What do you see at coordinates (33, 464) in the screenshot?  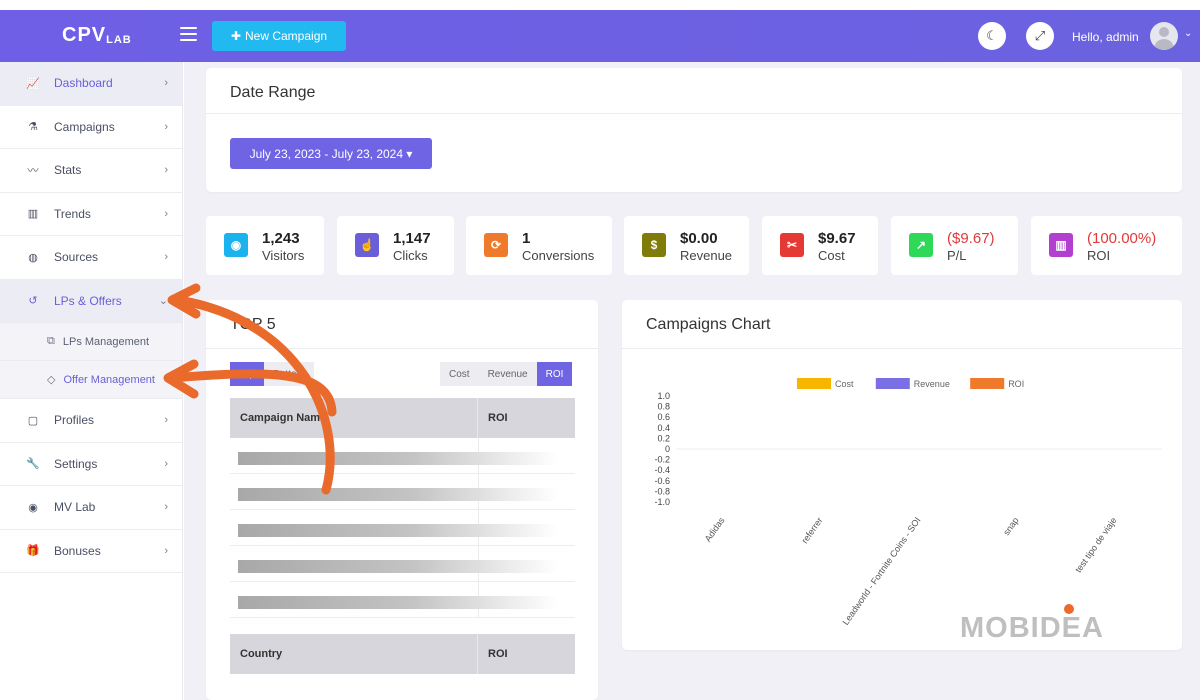 I see `wrench-icon: 🔧` at bounding box center [33, 464].